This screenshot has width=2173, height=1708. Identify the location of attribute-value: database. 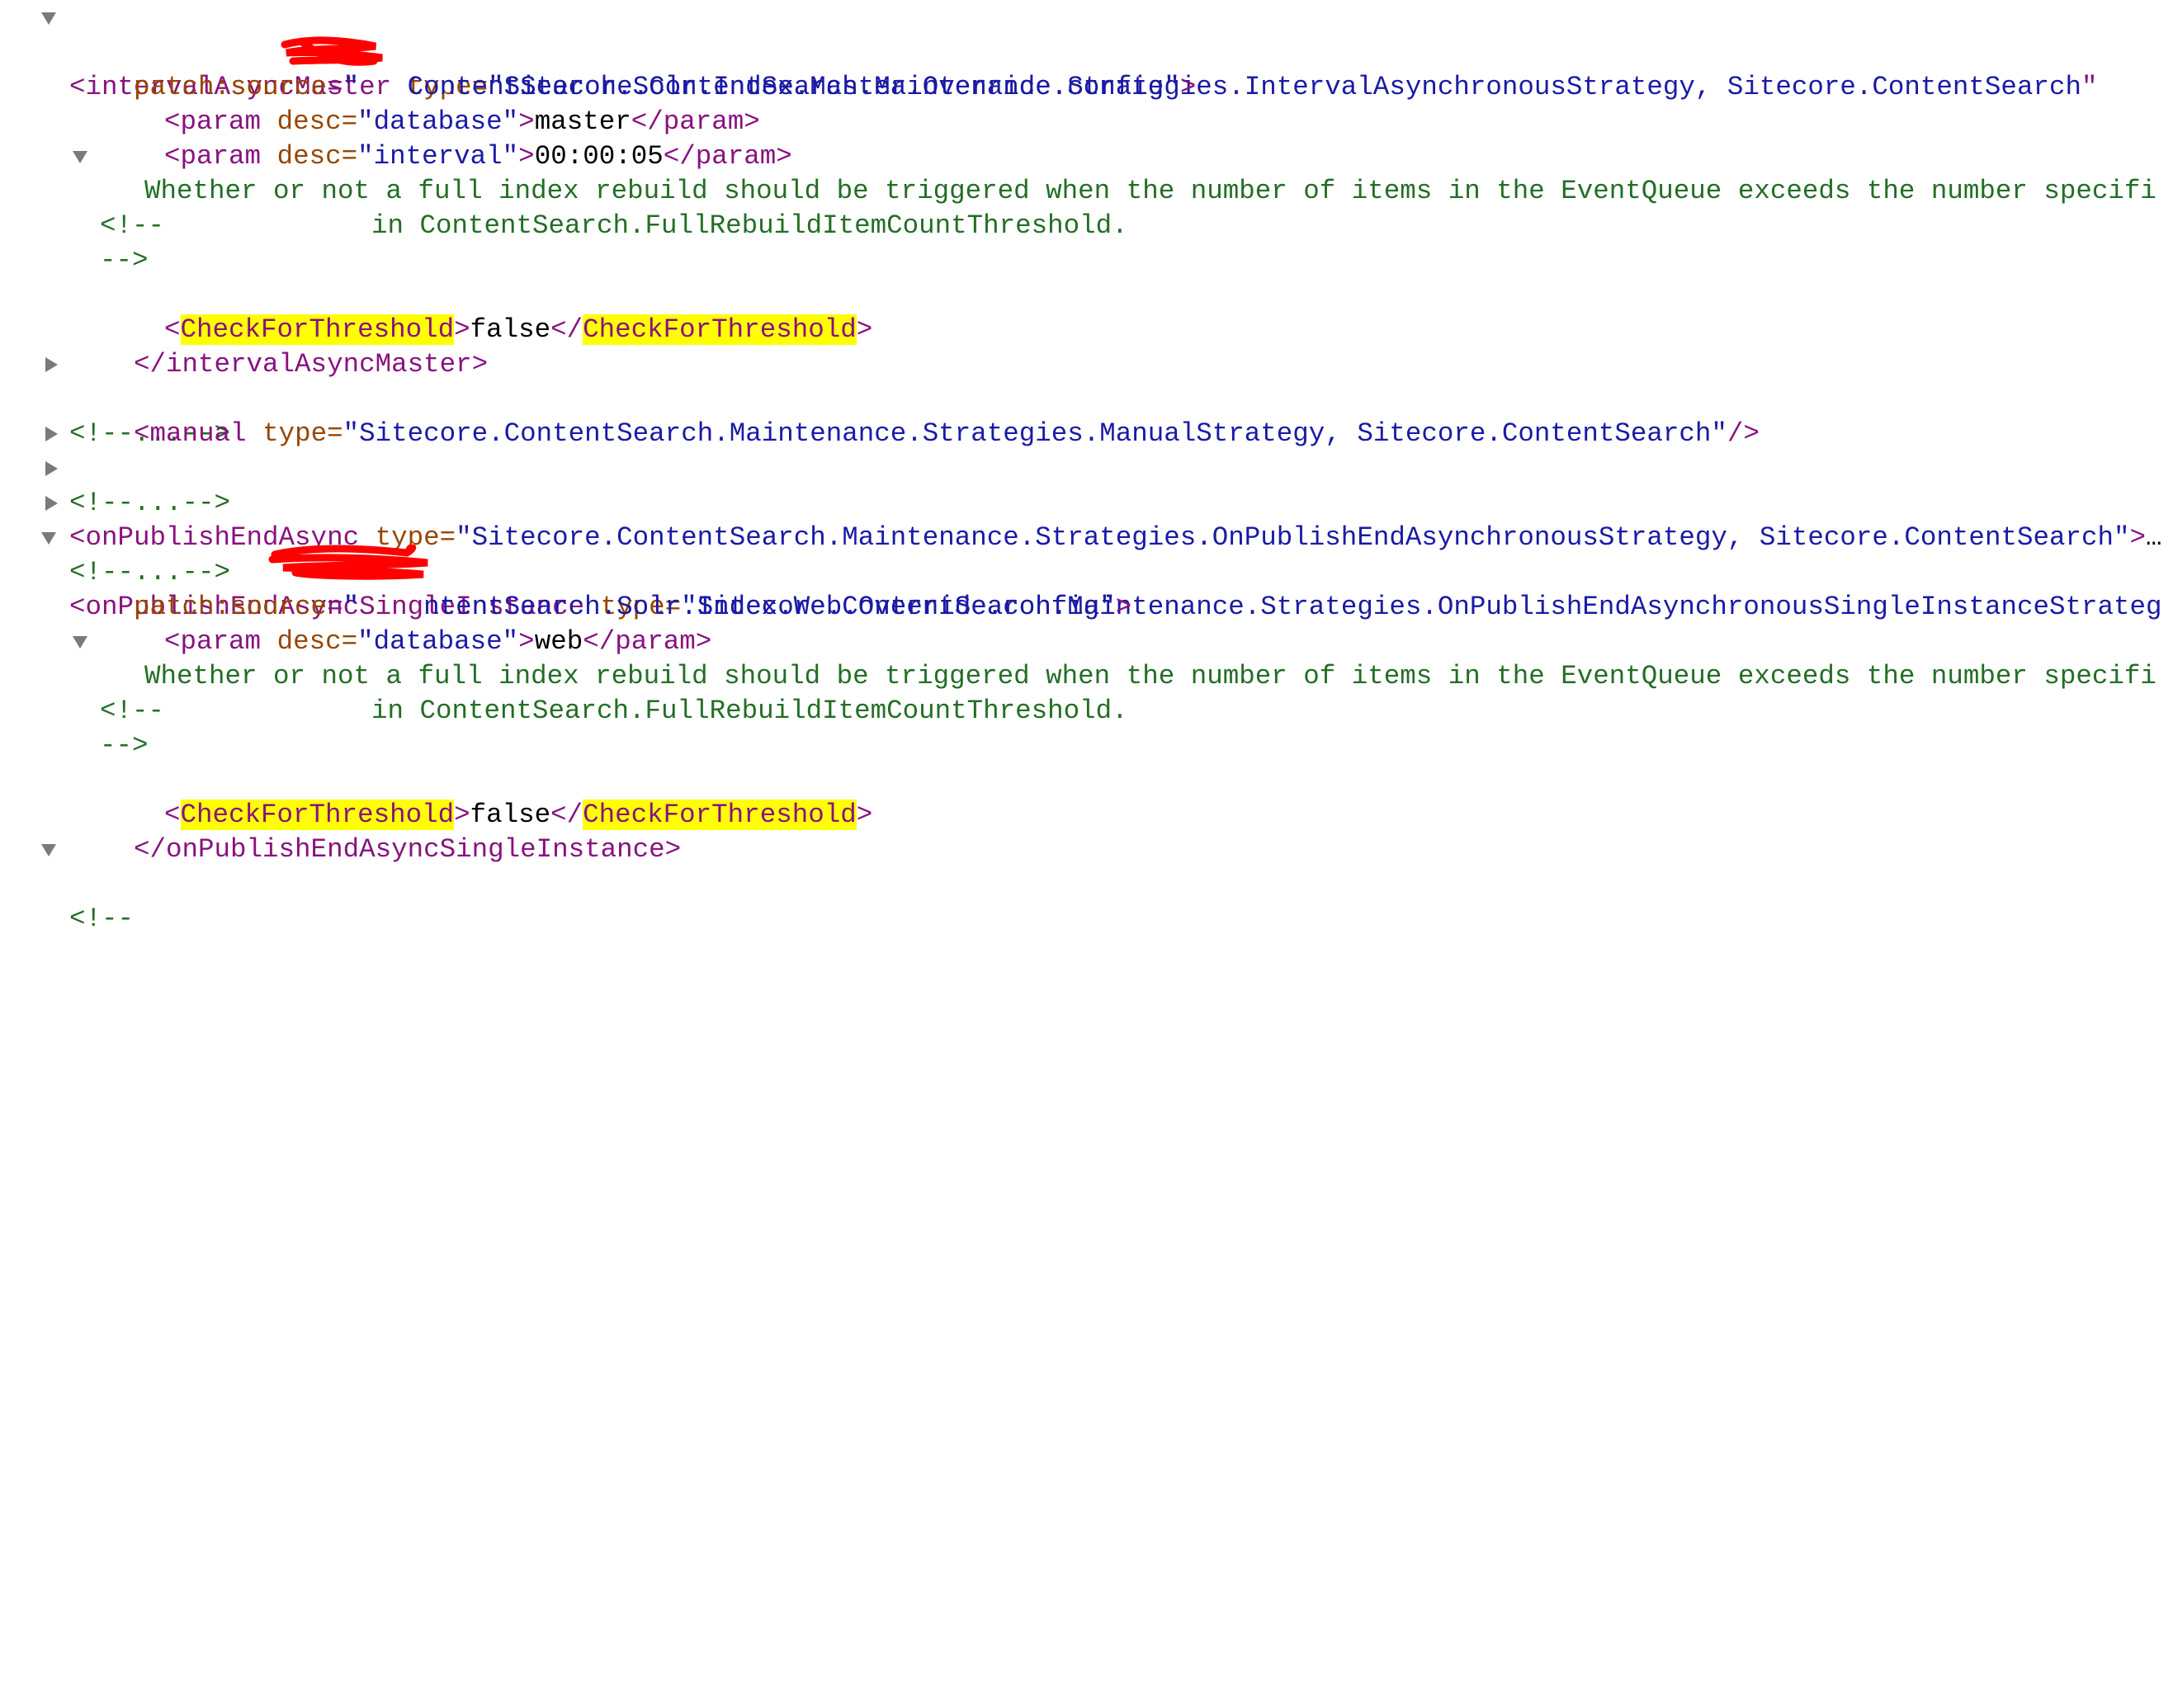
(438, 641).